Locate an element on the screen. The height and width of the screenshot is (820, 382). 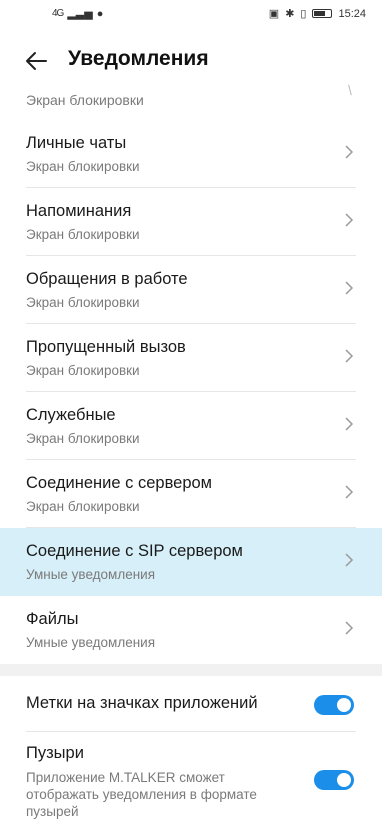
chevron-right-icon: / is located at coordinates (350, 90).